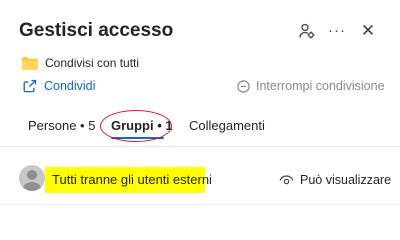 The width and height of the screenshot is (400, 240). What do you see at coordinates (243, 86) in the screenshot?
I see `stop-circle-icon` at bounding box center [243, 86].